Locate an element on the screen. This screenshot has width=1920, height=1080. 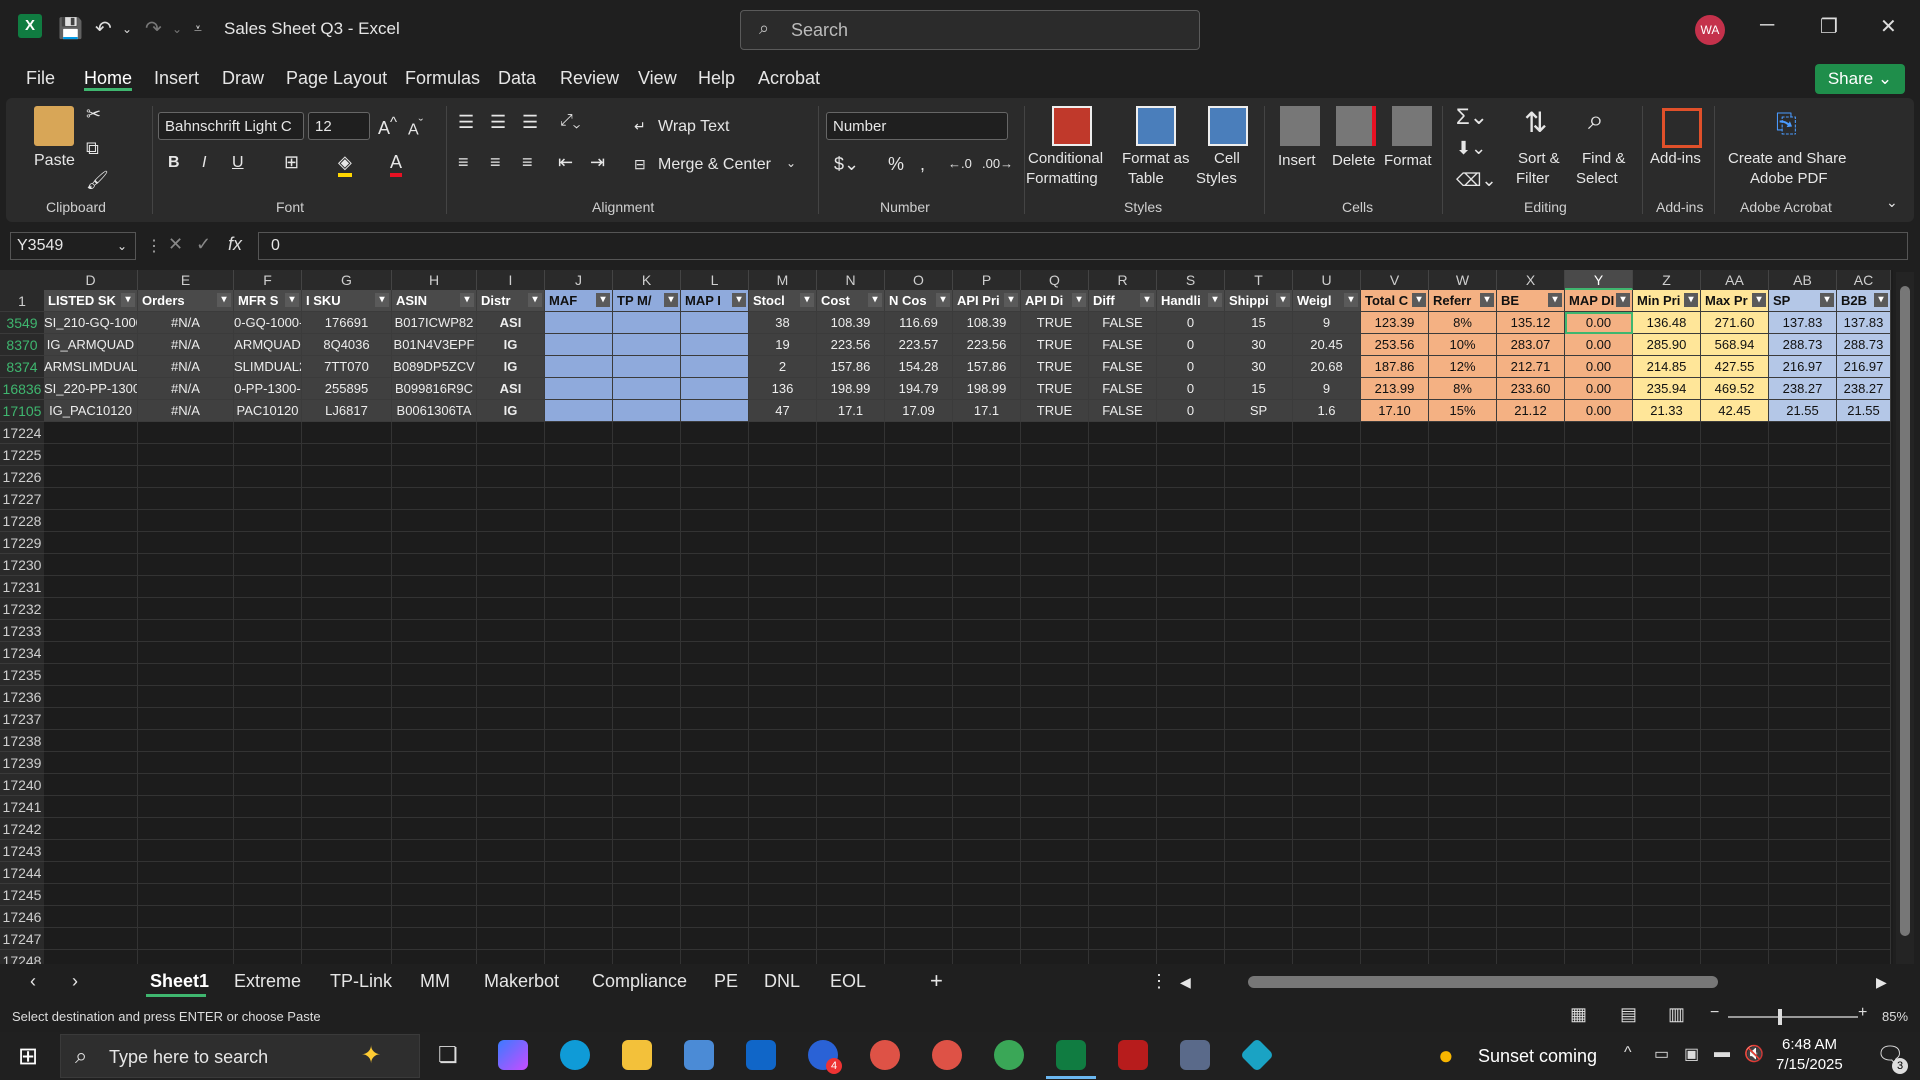
column-header-y: Y is located at coordinates (1599, 280).